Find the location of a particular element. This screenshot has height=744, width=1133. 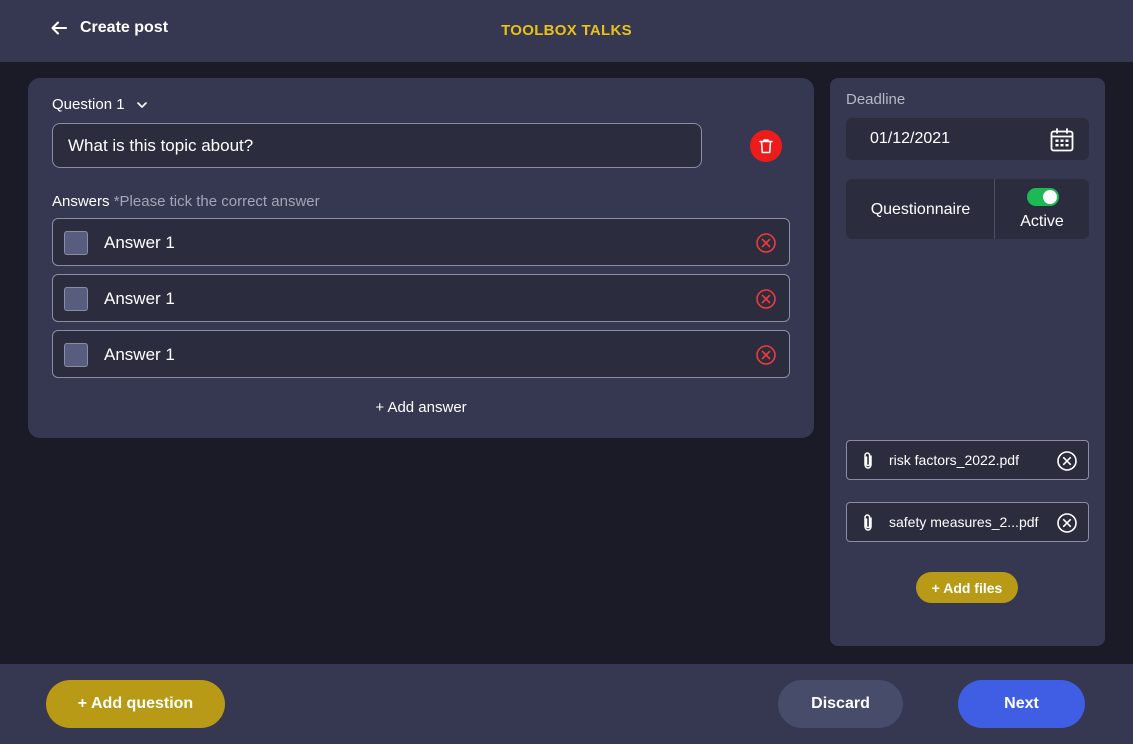

calendar-icon is located at coordinates (1062, 140).